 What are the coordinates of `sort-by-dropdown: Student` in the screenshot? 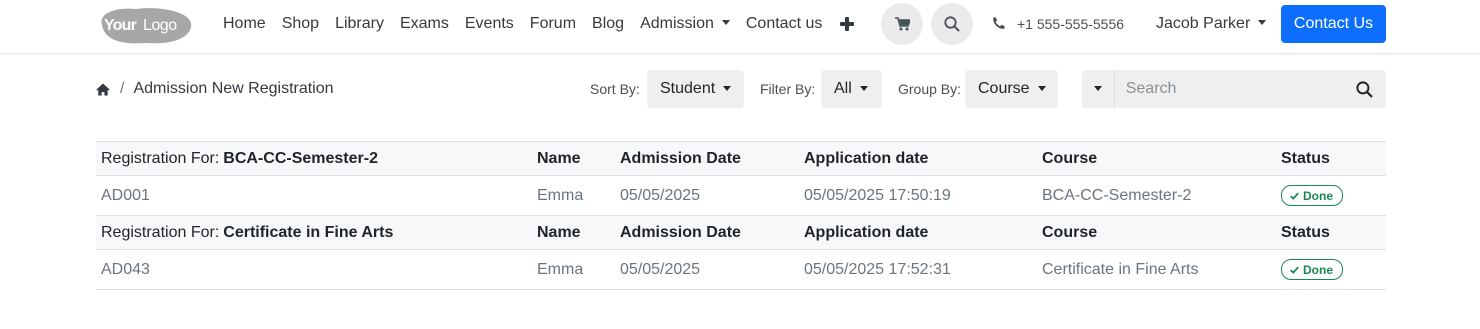 It's located at (695, 89).